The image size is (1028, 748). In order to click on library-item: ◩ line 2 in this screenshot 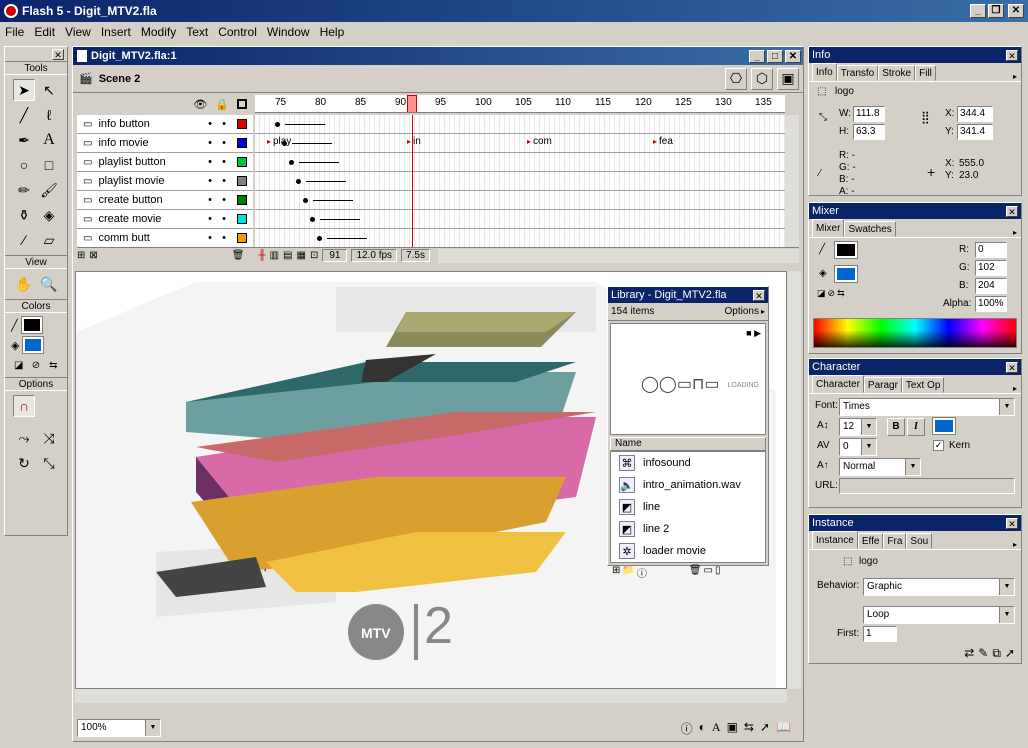, I will do `click(688, 529)`.